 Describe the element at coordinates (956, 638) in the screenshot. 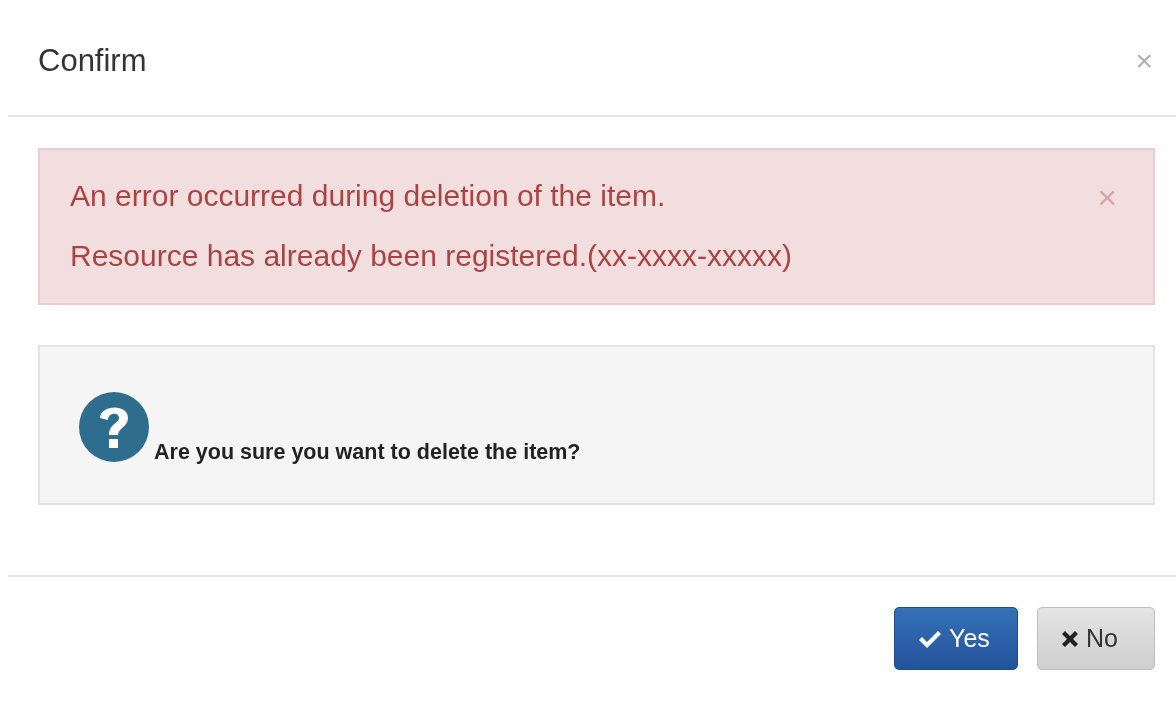

I see `yes-button: Yes` at that location.